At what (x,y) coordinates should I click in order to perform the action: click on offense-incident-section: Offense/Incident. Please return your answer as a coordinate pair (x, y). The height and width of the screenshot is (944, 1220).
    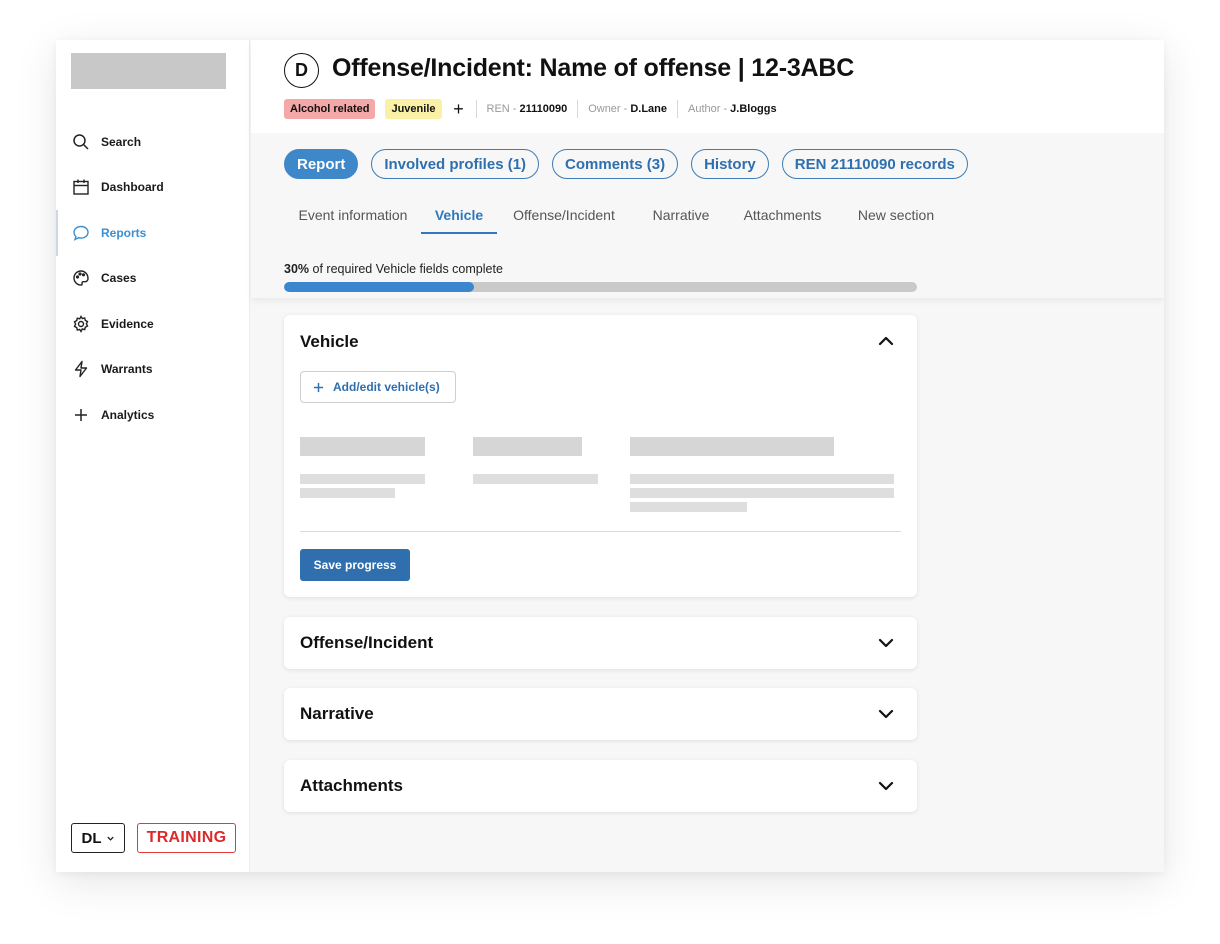
    Looking at the image, I should click on (600, 643).